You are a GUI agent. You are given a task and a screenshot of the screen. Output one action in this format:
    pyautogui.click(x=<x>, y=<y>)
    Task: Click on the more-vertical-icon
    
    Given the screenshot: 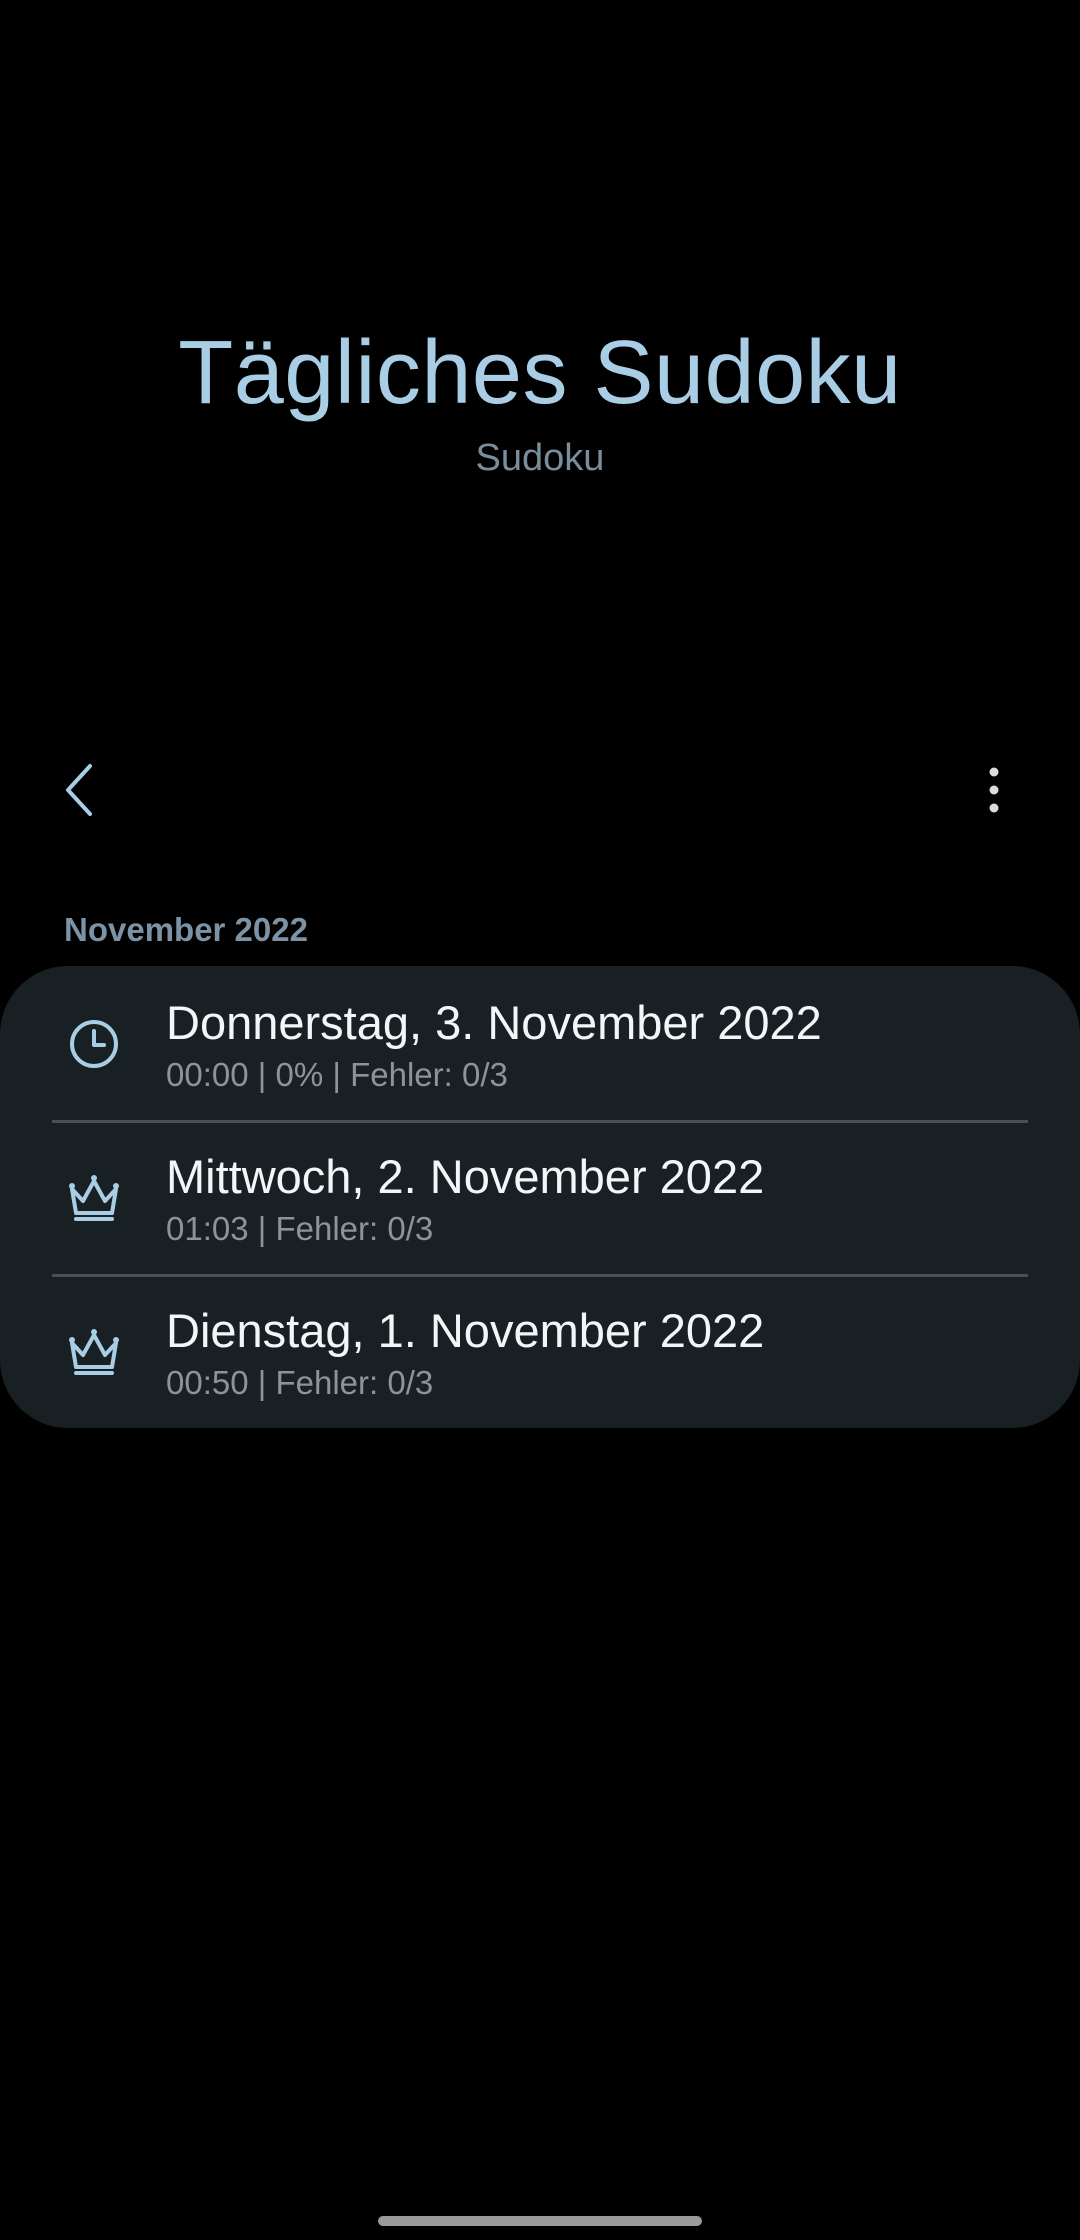 What is the action you would take?
    pyautogui.click(x=994, y=790)
    